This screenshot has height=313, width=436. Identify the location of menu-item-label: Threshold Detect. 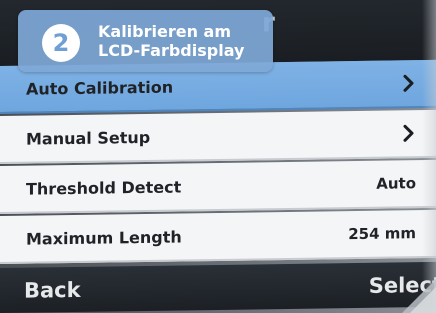
(104, 187).